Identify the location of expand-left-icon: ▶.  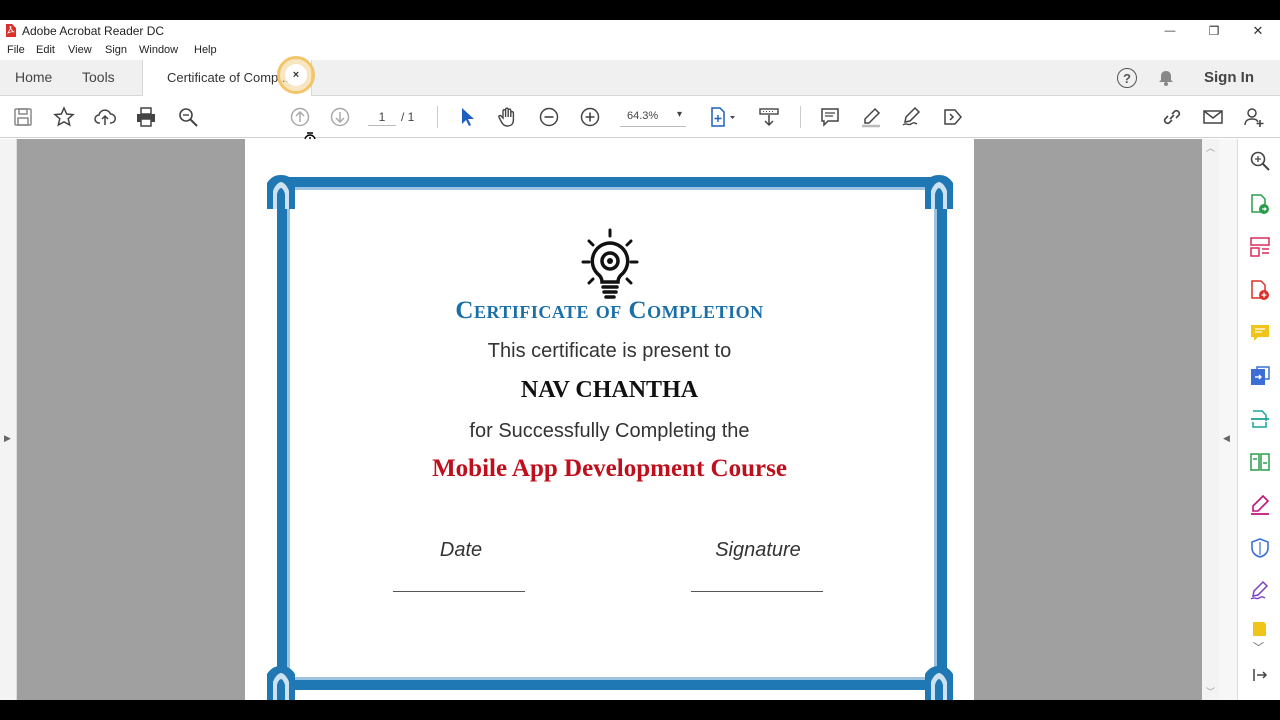
(7, 438).